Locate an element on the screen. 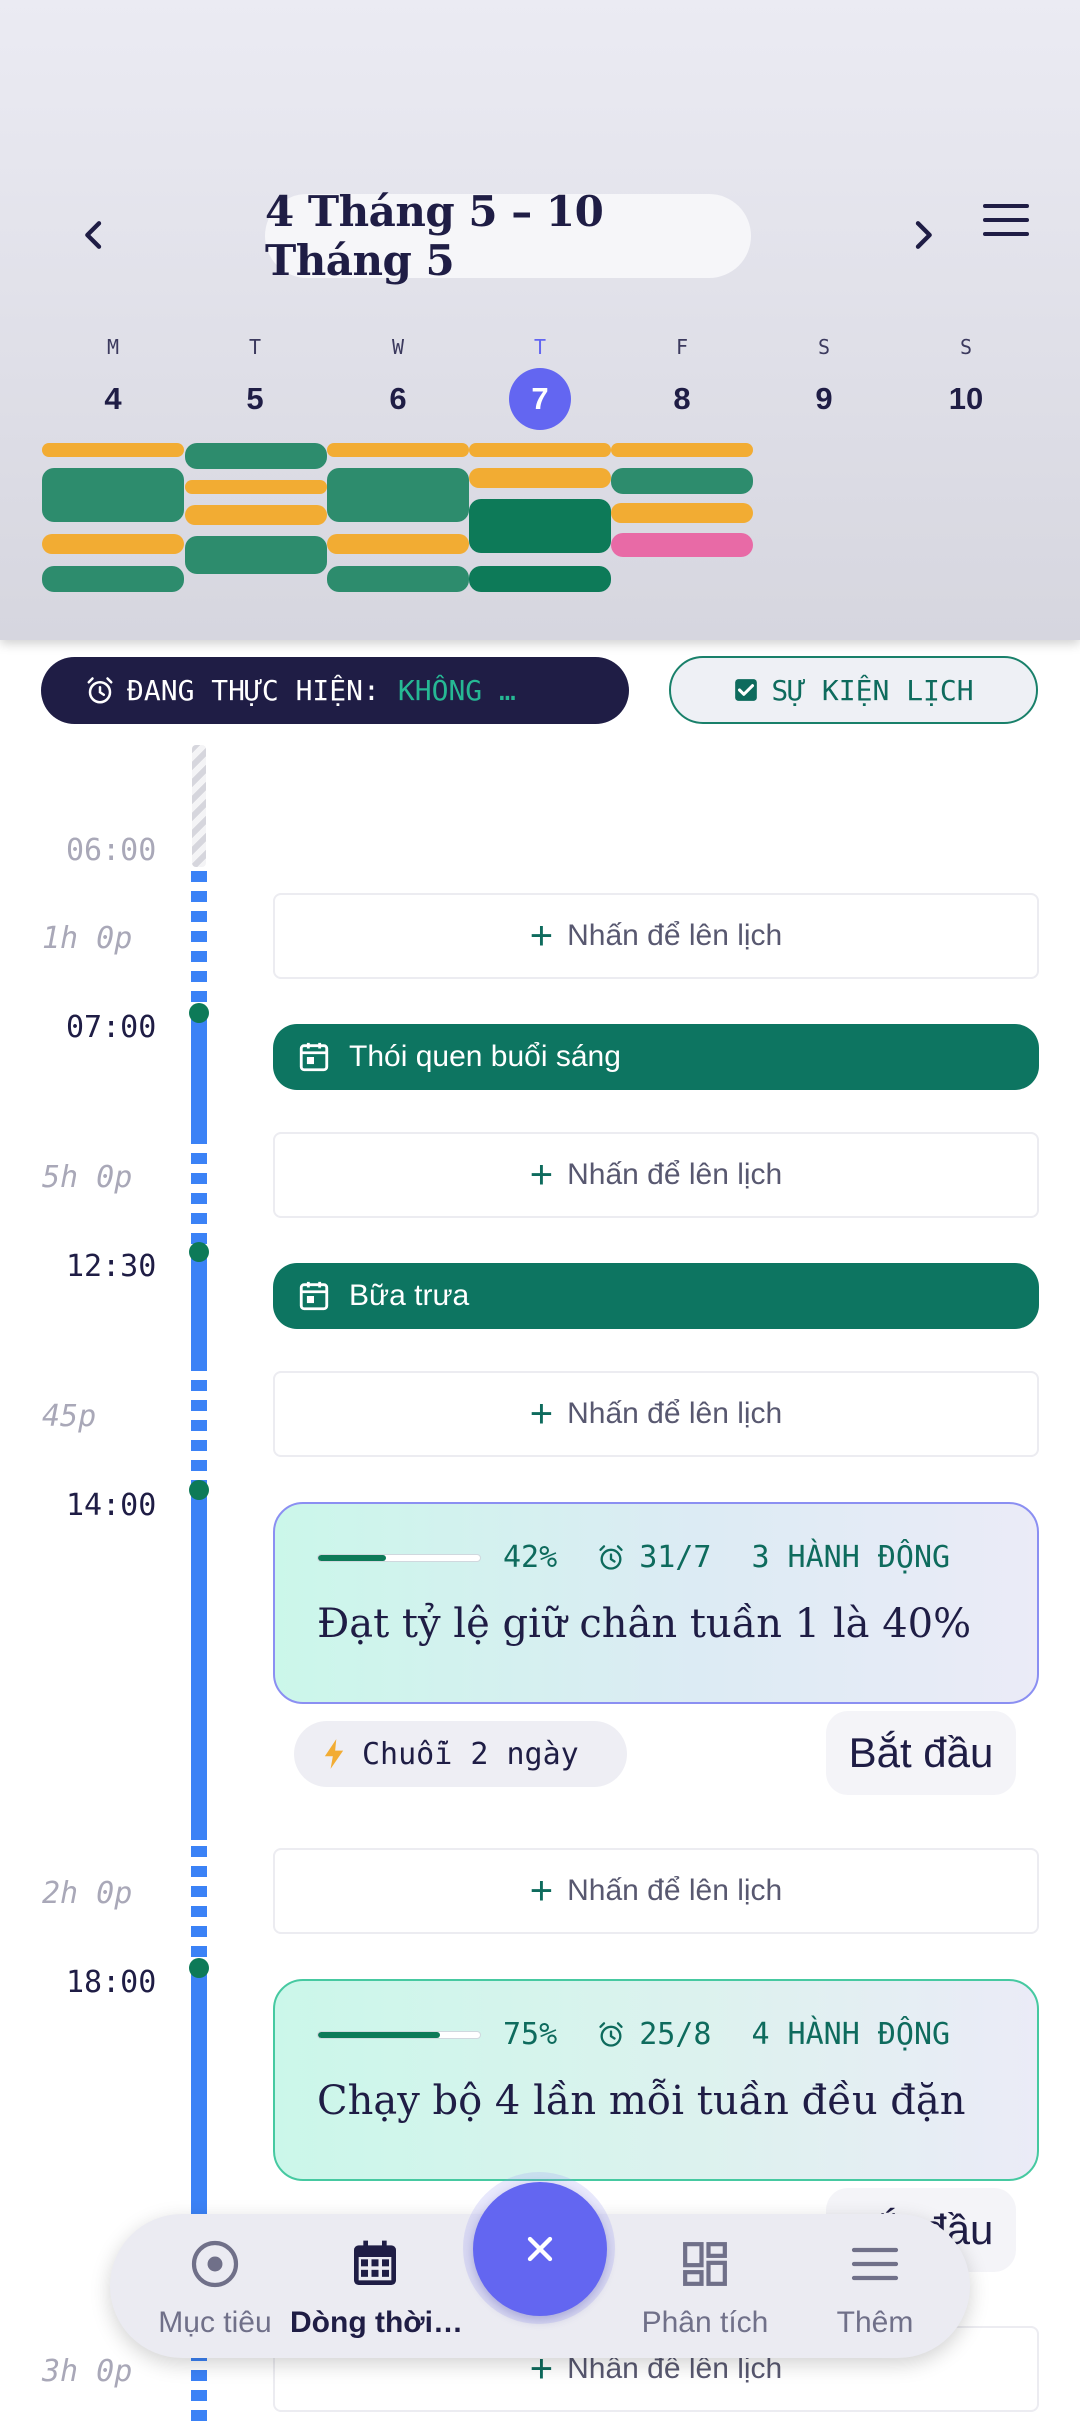 This screenshot has height=2424, width=1080. day-column-mon: M 4 is located at coordinates (113, 380).